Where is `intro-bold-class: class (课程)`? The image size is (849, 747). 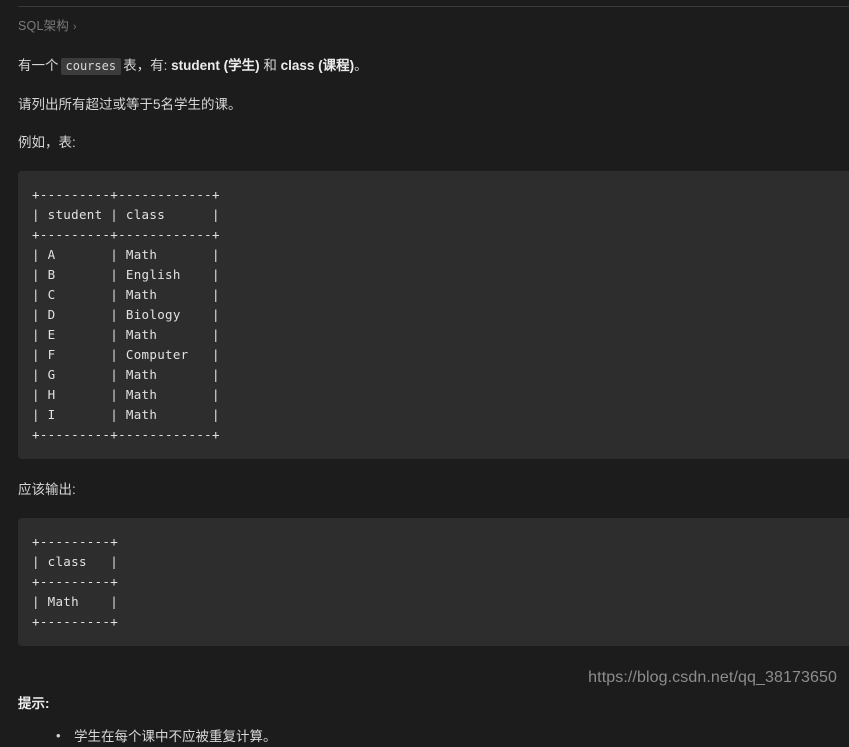
intro-bold-class: class (课程) is located at coordinates (317, 65).